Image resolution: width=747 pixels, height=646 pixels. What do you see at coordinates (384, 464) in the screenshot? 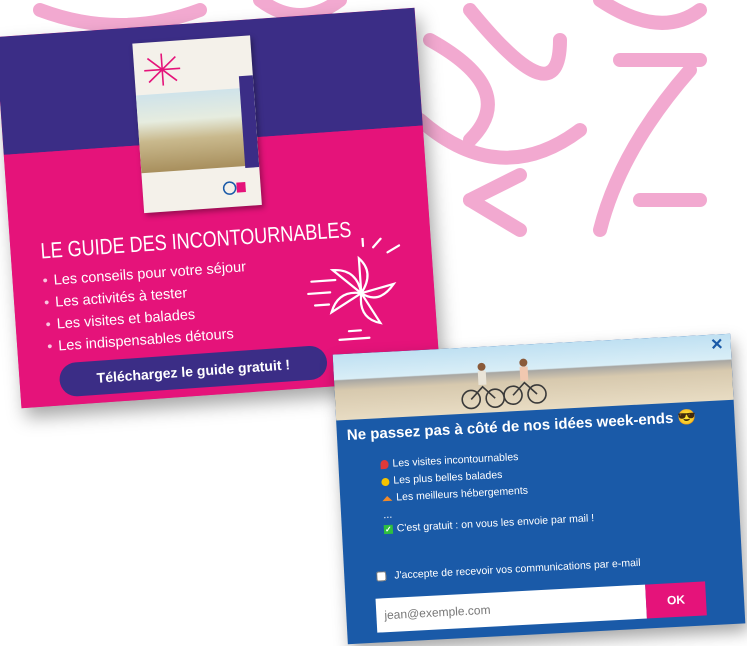
I see `pin-icon` at bounding box center [384, 464].